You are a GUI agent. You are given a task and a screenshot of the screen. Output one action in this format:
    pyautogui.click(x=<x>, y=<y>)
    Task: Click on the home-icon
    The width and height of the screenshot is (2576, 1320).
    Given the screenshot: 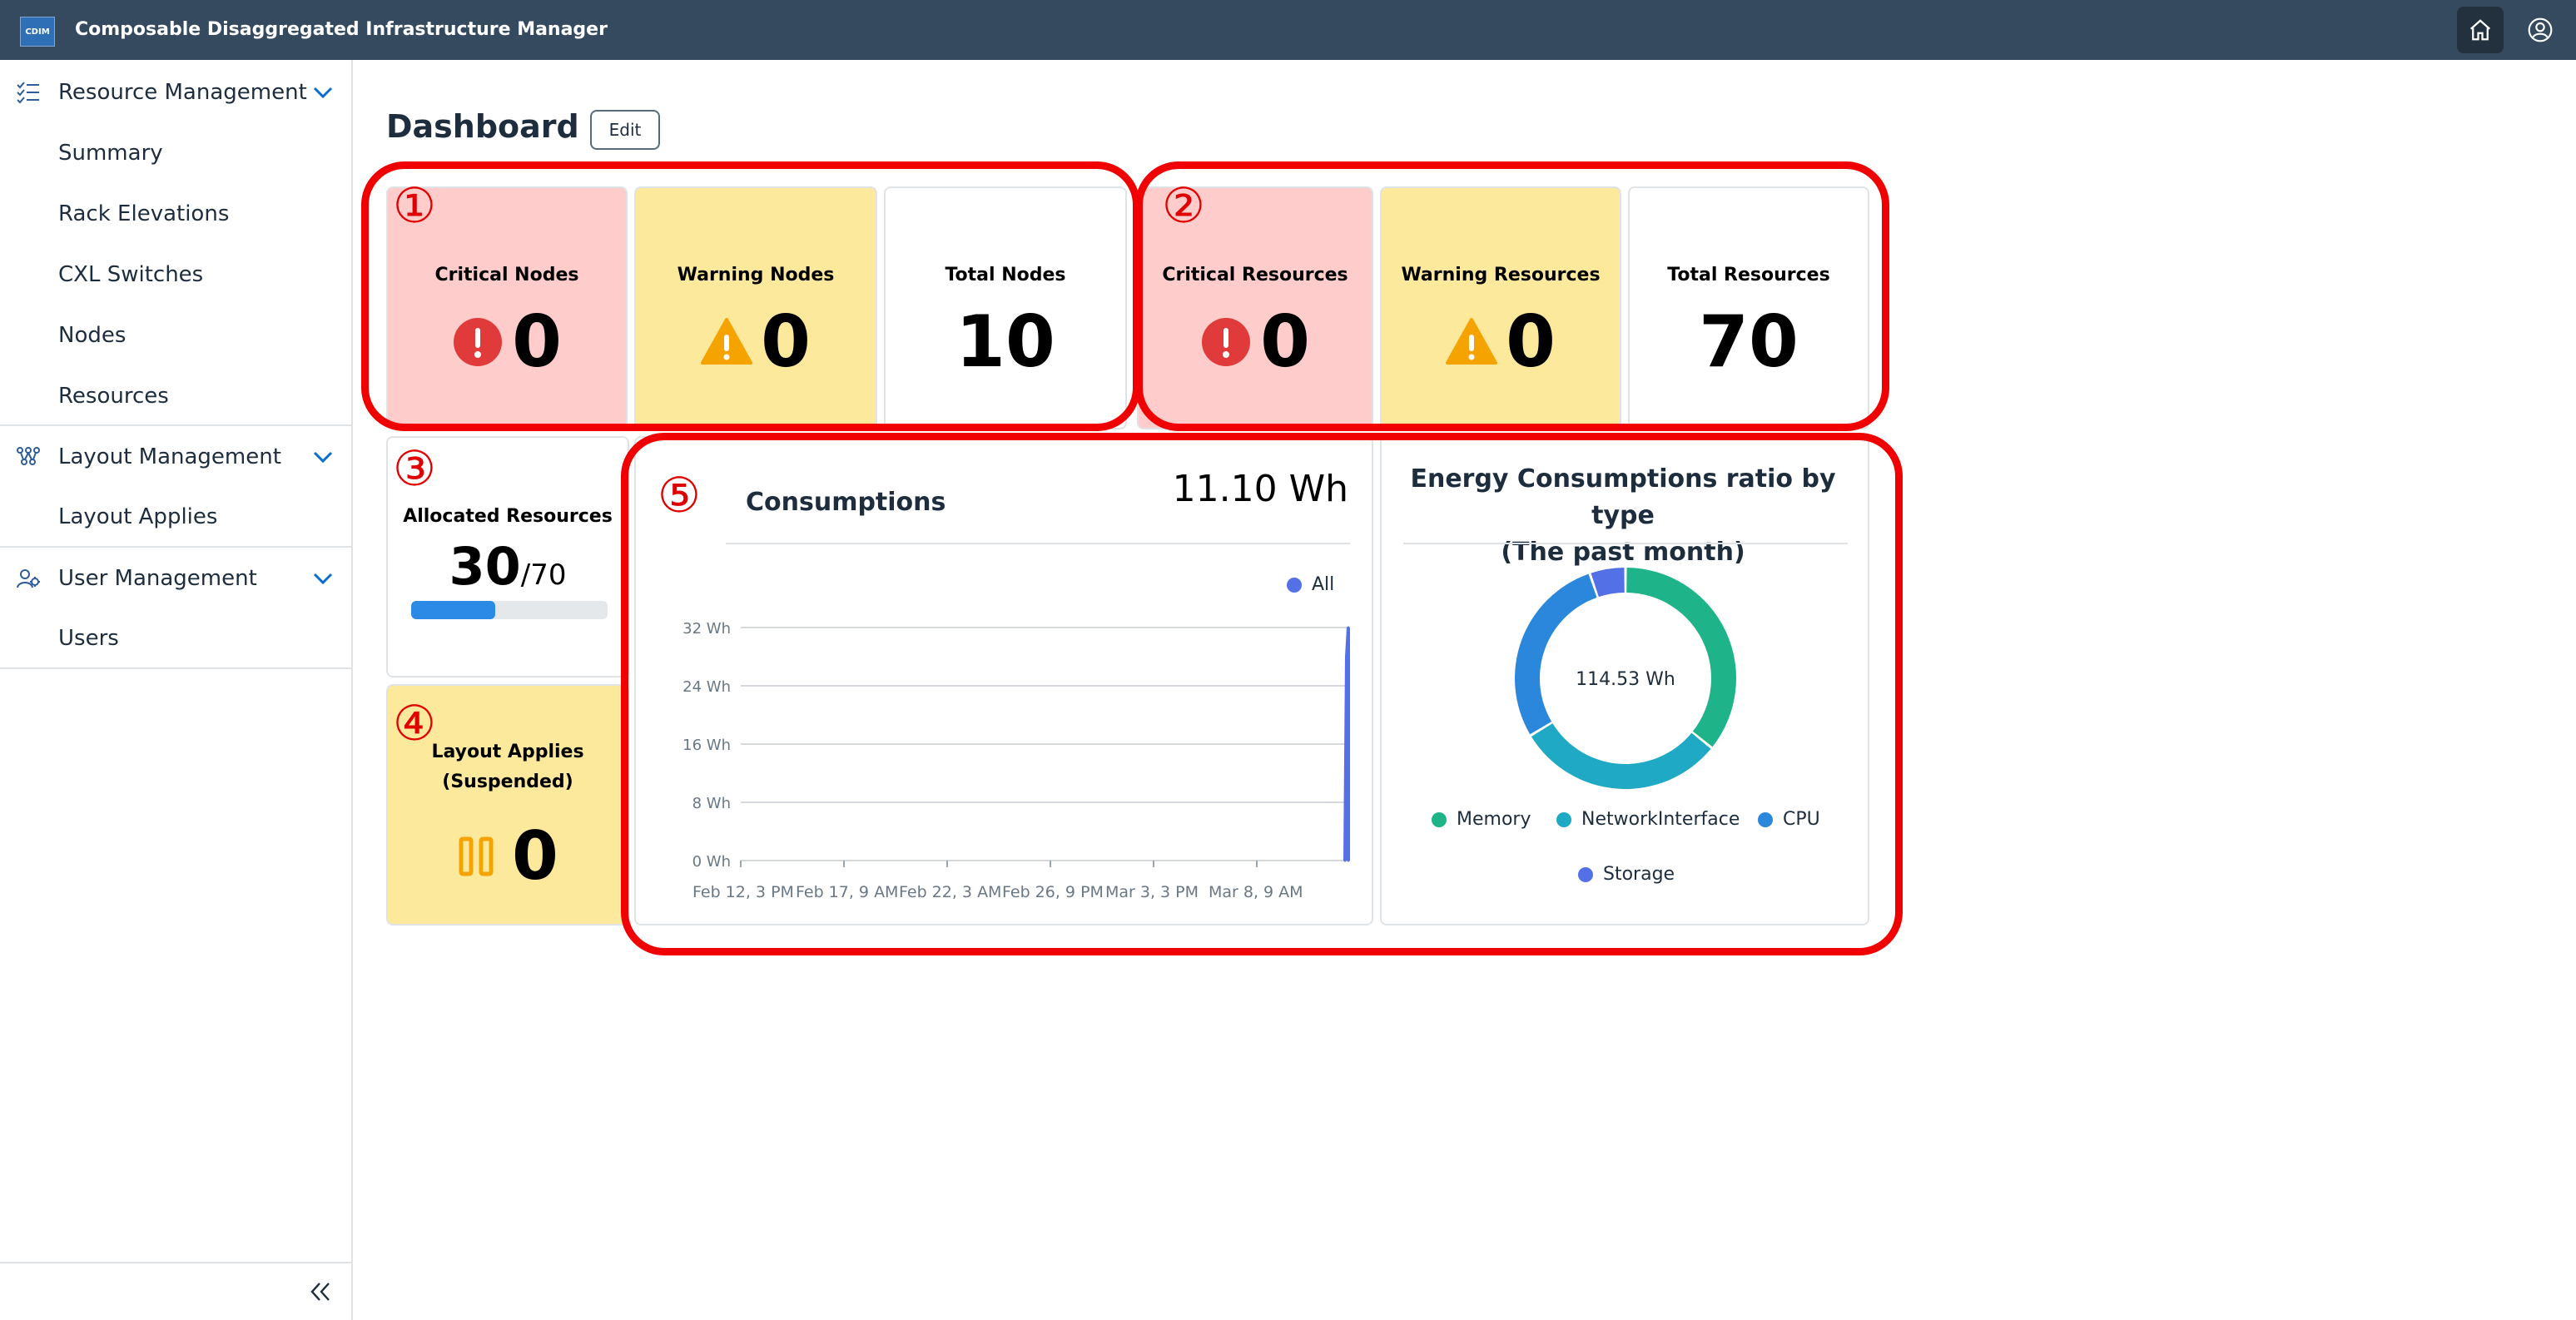 What is the action you would take?
    pyautogui.click(x=2480, y=30)
    